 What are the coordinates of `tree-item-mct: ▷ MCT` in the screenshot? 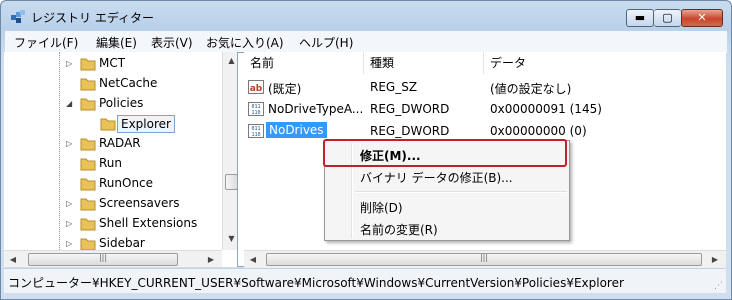 It's located at (113, 64).